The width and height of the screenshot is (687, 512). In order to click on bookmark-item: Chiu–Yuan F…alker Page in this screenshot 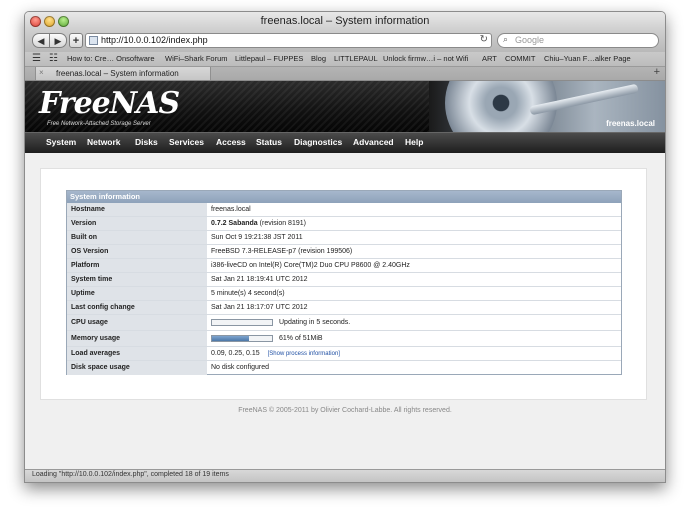, I will do `click(587, 58)`.